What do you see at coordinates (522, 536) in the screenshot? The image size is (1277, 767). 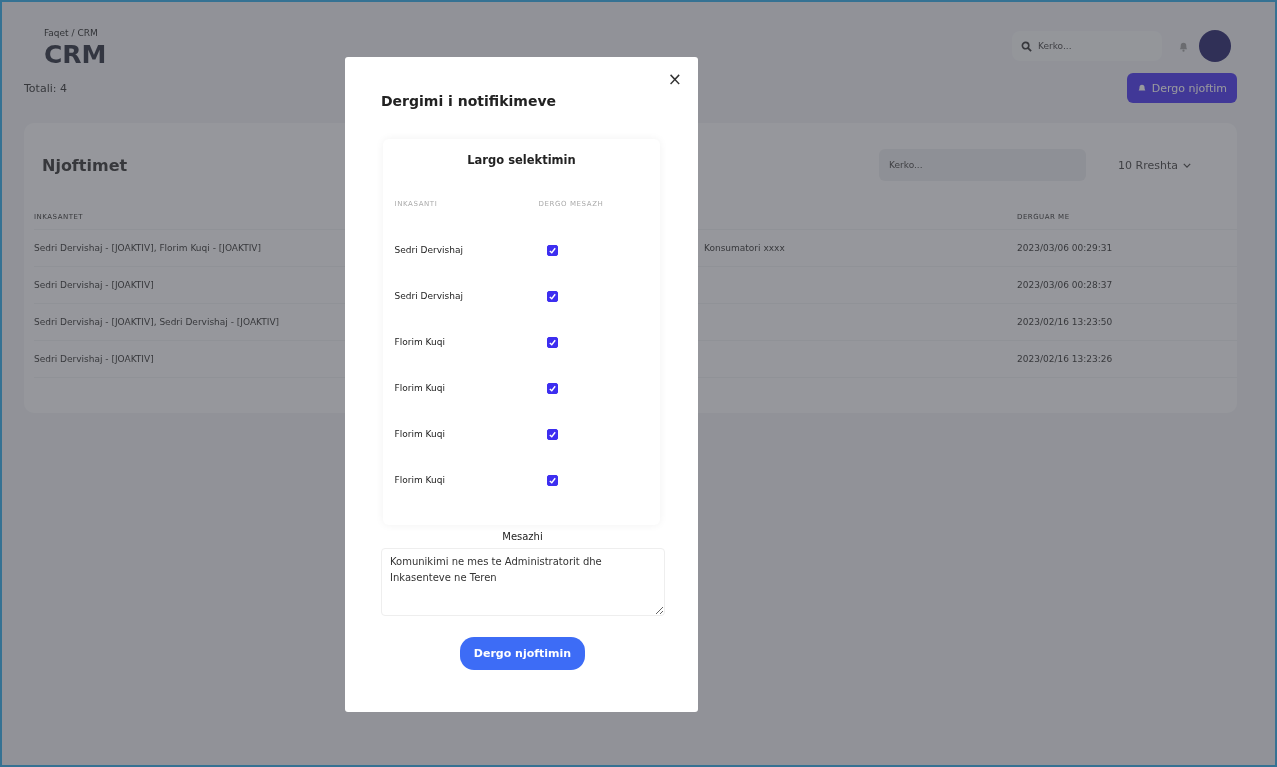 I see `message-label: Mesazhi` at bounding box center [522, 536].